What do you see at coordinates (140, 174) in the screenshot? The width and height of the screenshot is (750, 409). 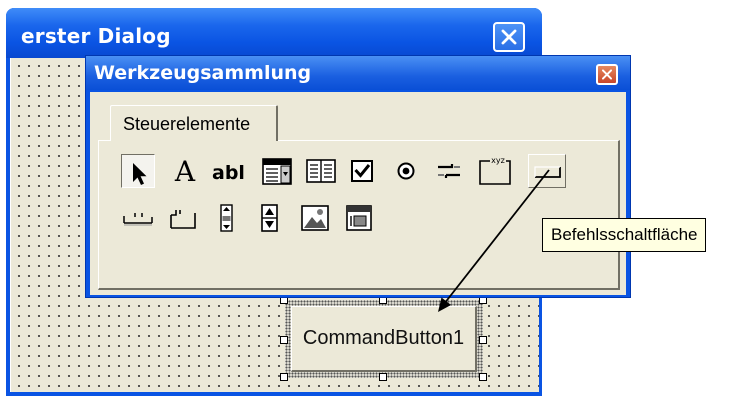 I see `pointer-icon` at bounding box center [140, 174].